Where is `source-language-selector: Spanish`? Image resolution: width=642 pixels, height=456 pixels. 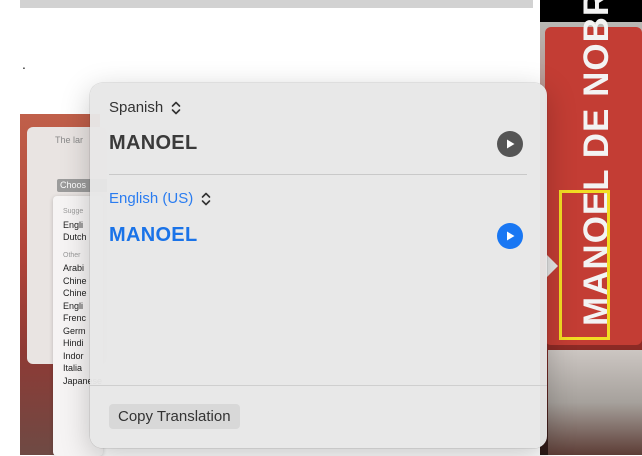
source-language-selector: Spanish is located at coordinates (145, 107).